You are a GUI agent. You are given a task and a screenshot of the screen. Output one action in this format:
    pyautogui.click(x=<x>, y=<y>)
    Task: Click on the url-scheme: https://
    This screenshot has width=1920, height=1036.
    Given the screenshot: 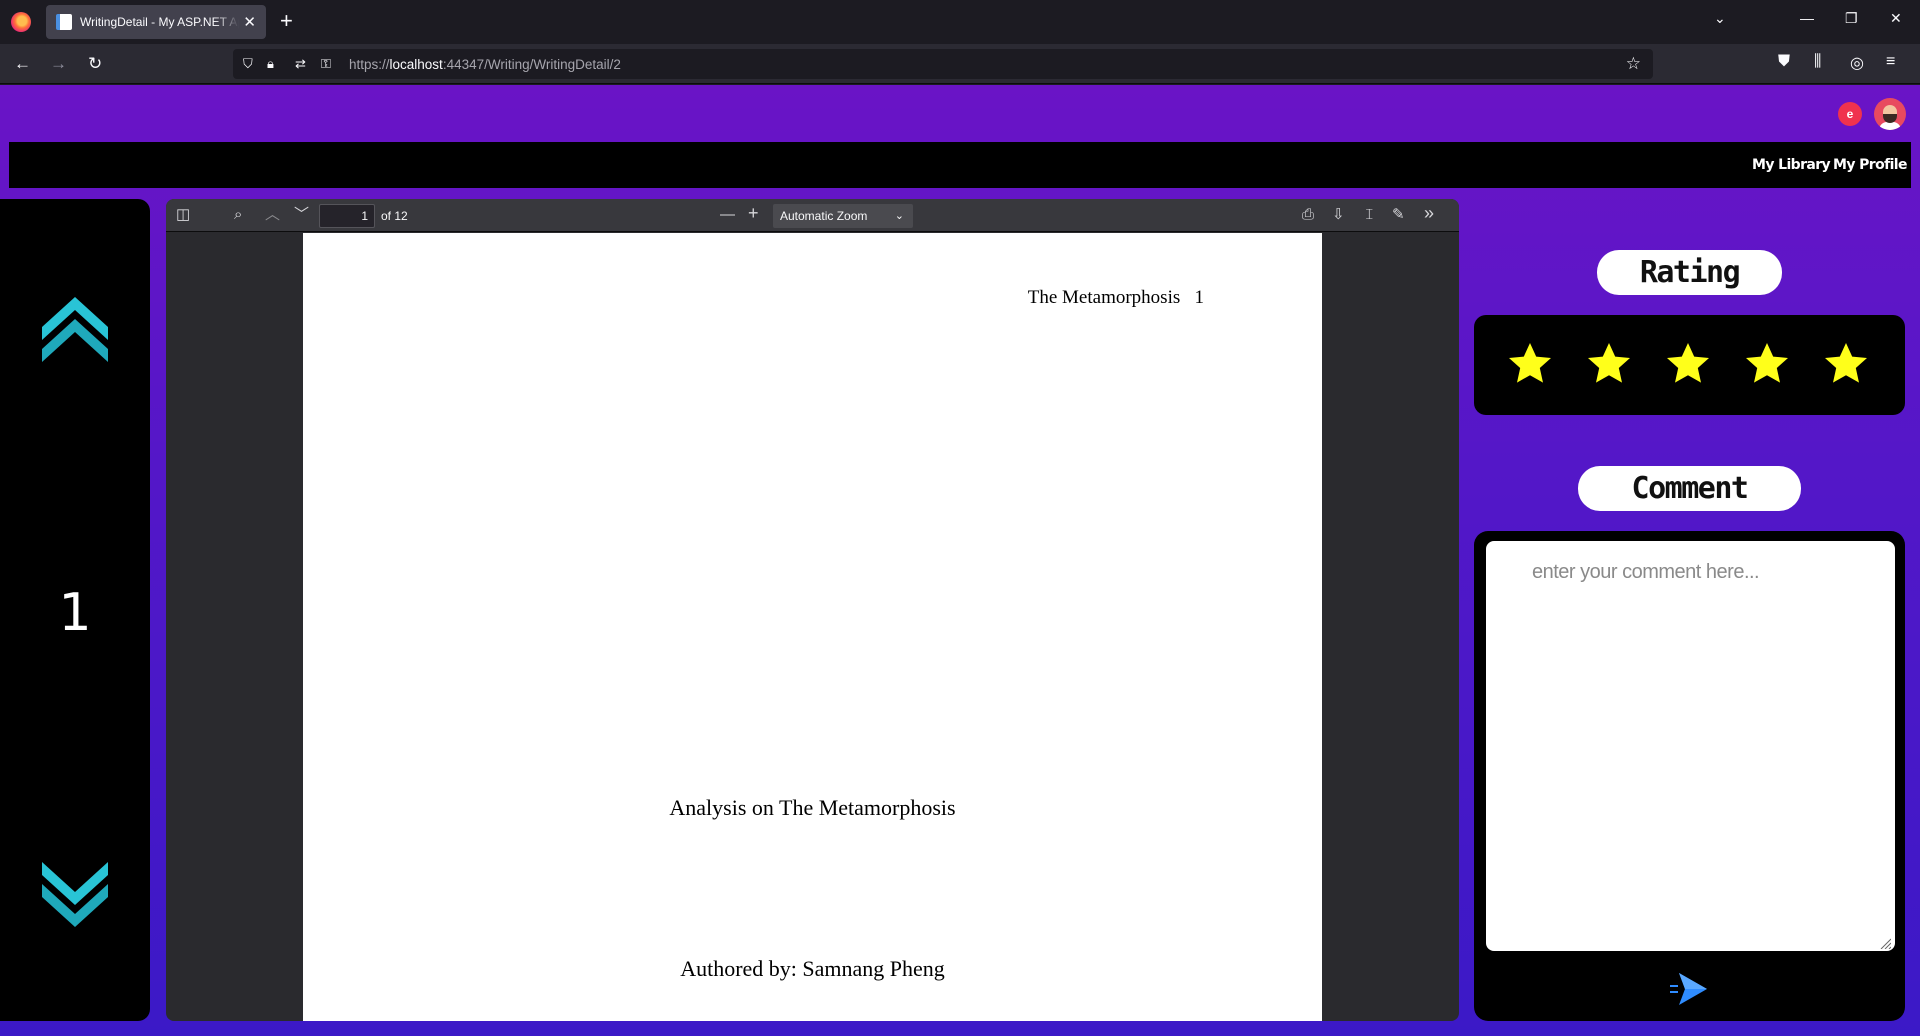 What is the action you would take?
    pyautogui.click(x=369, y=64)
    